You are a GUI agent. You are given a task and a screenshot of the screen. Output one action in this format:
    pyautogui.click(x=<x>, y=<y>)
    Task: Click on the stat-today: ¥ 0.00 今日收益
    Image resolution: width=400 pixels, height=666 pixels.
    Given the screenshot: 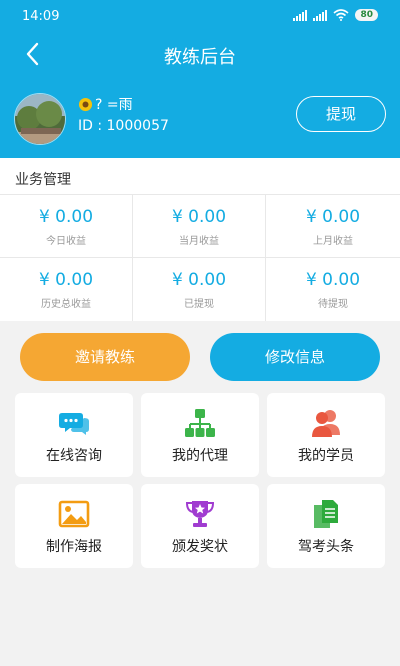 What is the action you would take?
    pyautogui.click(x=66, y=226)
    